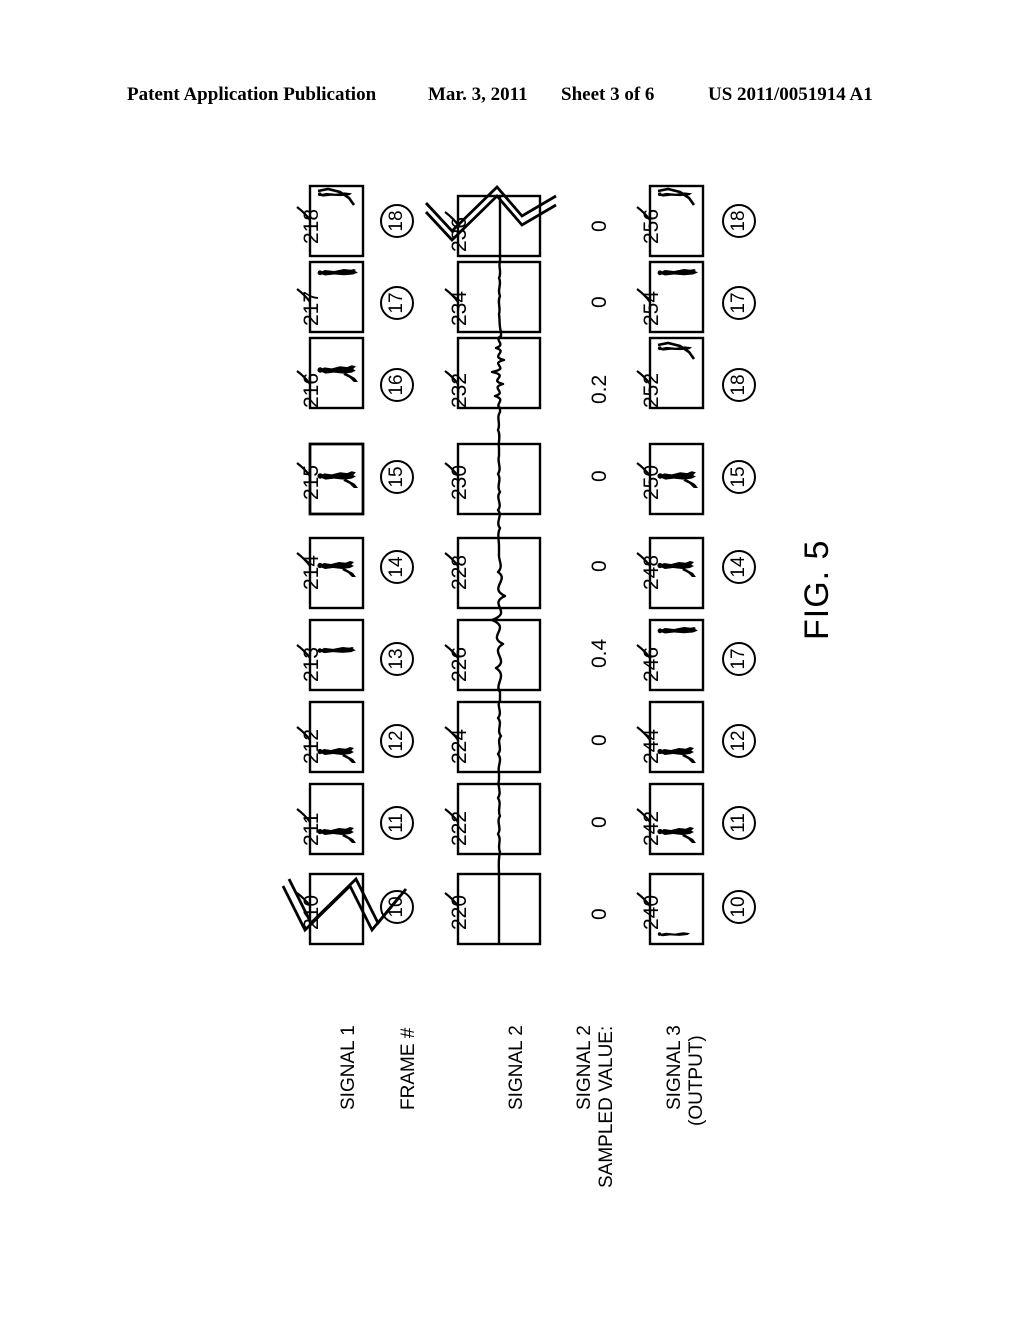 Image resolution: width=1024 pixels, height=1320 pixels. I want to click on frame-number-label: 10, so click(396, 907).